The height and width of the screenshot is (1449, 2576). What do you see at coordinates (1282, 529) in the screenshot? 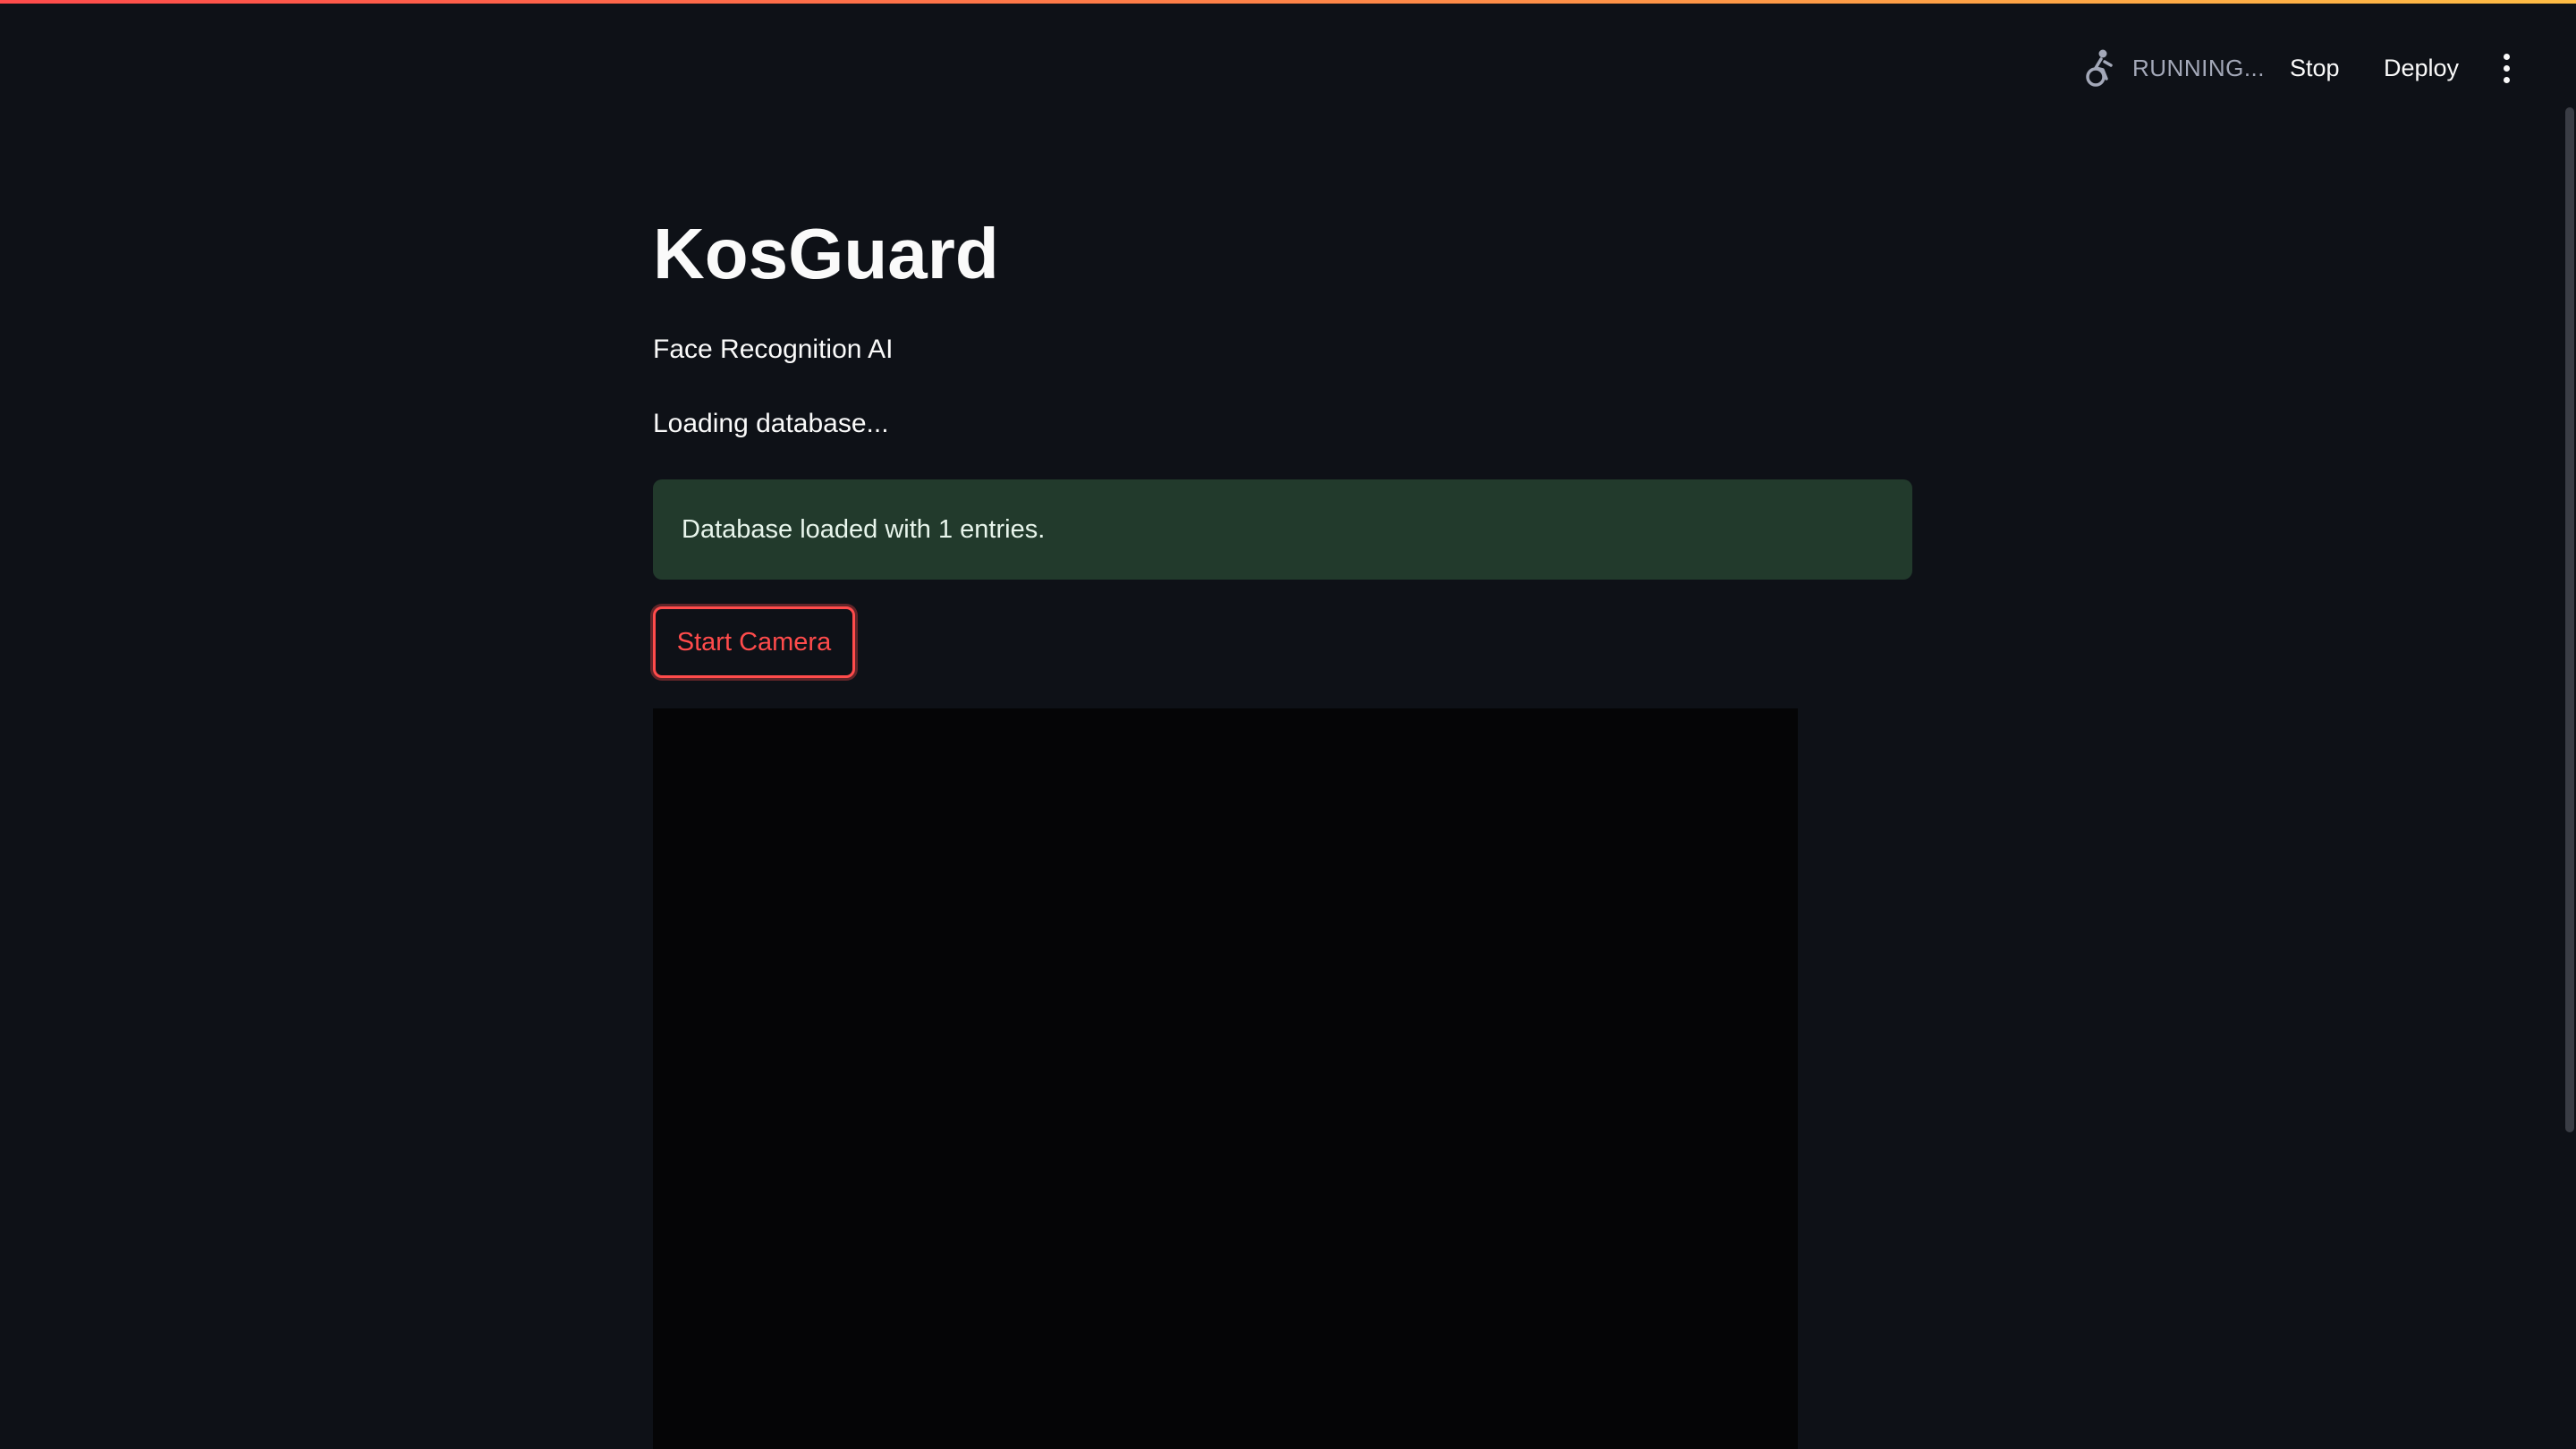
I see `success-alert: Database loaded with 1 entries.` at bounding box center [1282, 529].